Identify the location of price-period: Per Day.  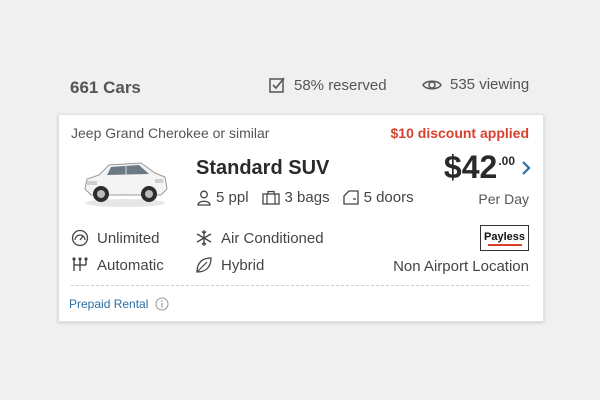
(503, 199).